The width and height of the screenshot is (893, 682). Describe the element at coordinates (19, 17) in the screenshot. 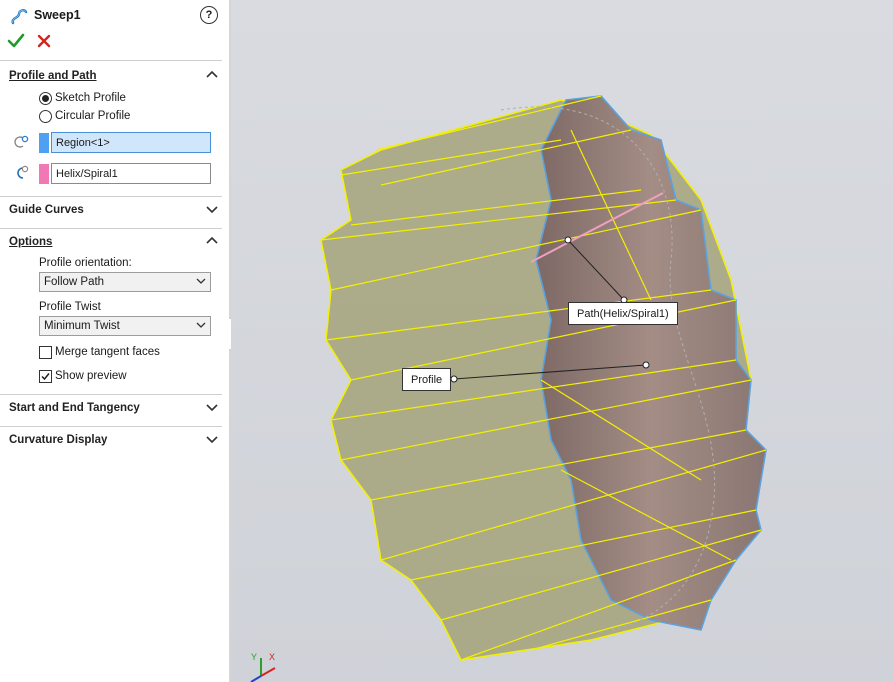

I see `sweep-feature-icon` at that location.